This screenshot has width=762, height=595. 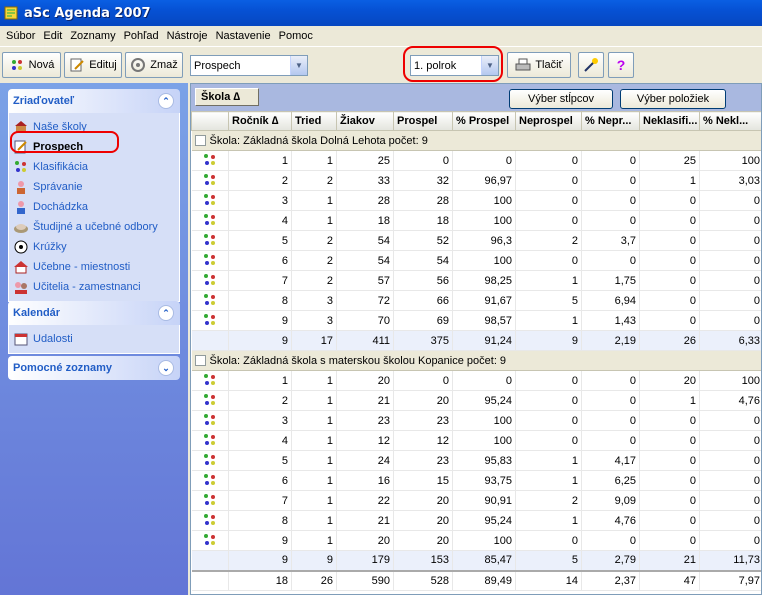 What do you see at coordinates (476, 180) in the screenshot?
I see `table-row: 2 2 33 32 96,97 0 0 1 3,03` at bounding box center [476, 180].